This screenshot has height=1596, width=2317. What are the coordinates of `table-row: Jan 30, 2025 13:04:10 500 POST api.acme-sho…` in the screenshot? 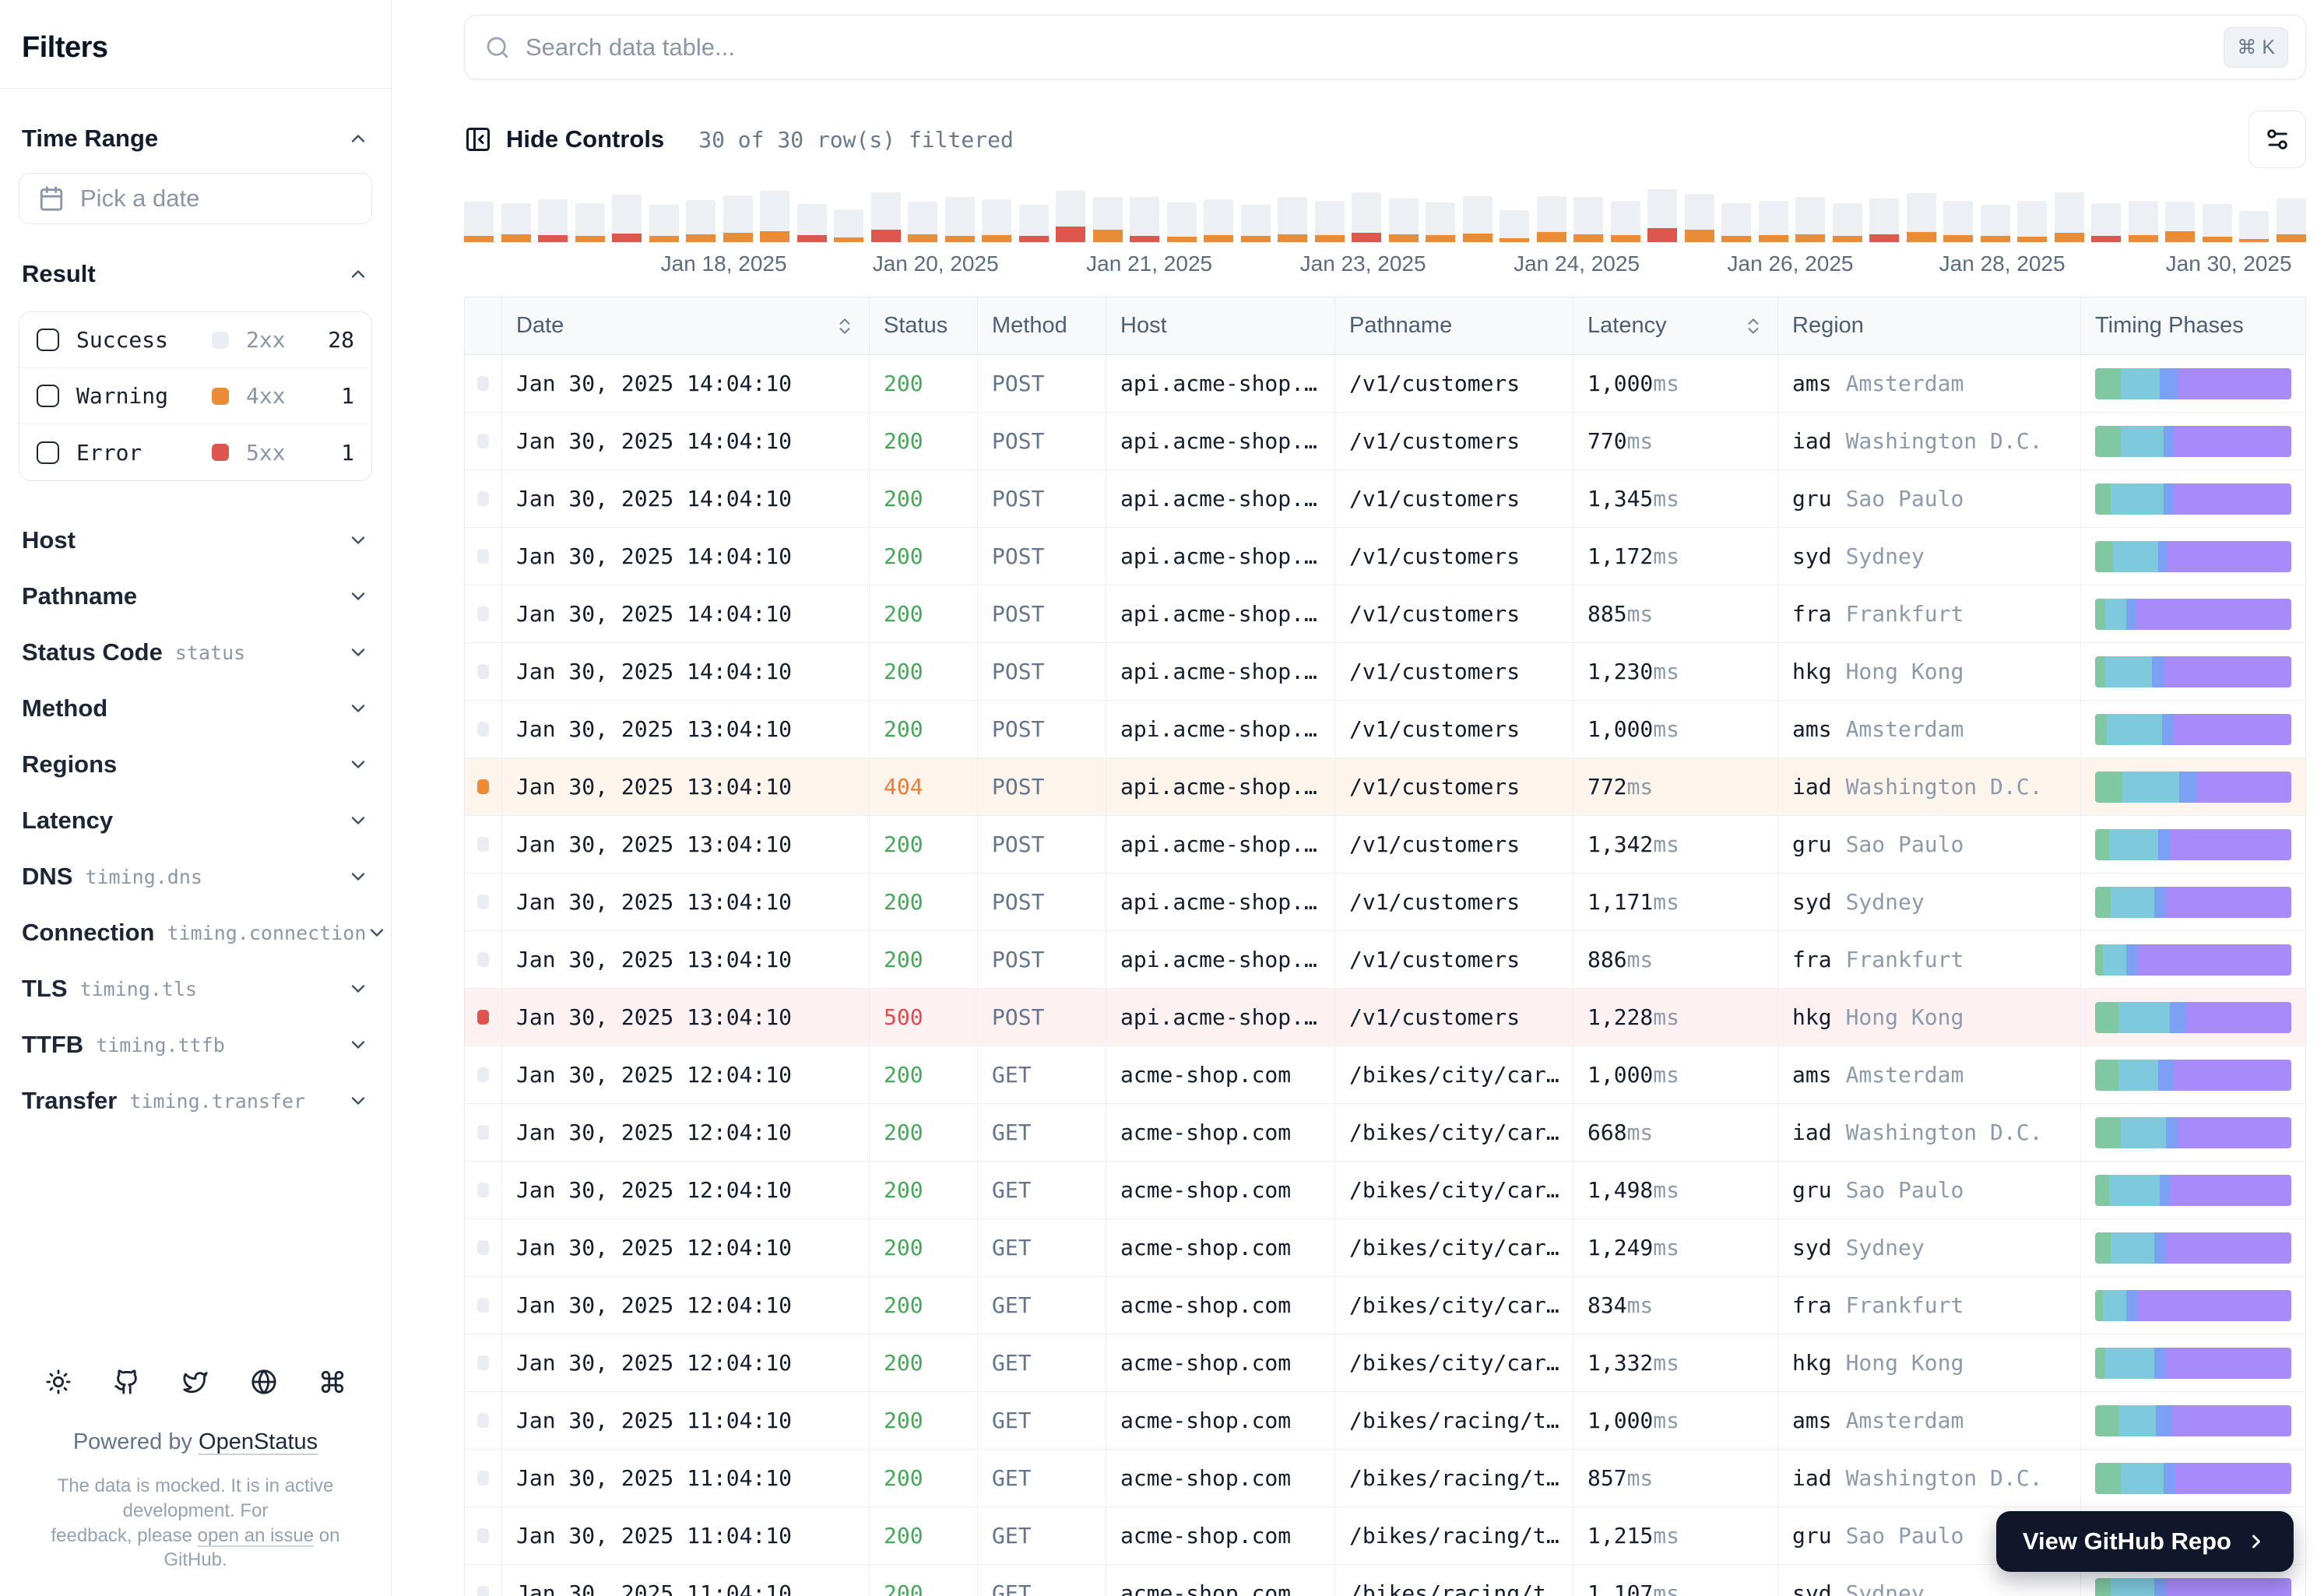 It's located at (1385, 1017).